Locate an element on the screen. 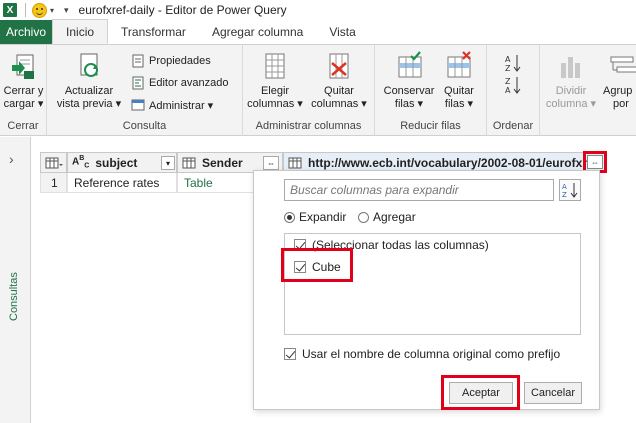  remove-rows-label-2: filas ▾ is located at coordinates (459, 104).